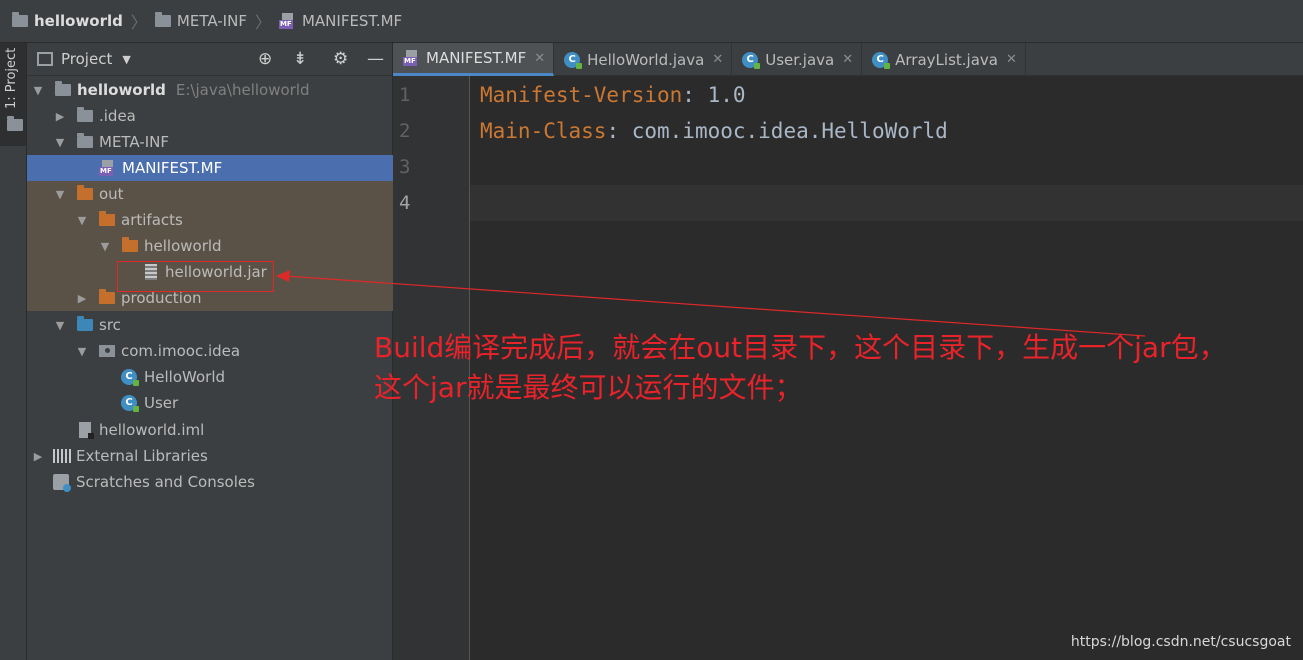 This screenshot has height=660, width=1303. Describe the element at coordinates (67, 21) in the screenshot. I see `breadcrumb-project: helloworld` at that location.